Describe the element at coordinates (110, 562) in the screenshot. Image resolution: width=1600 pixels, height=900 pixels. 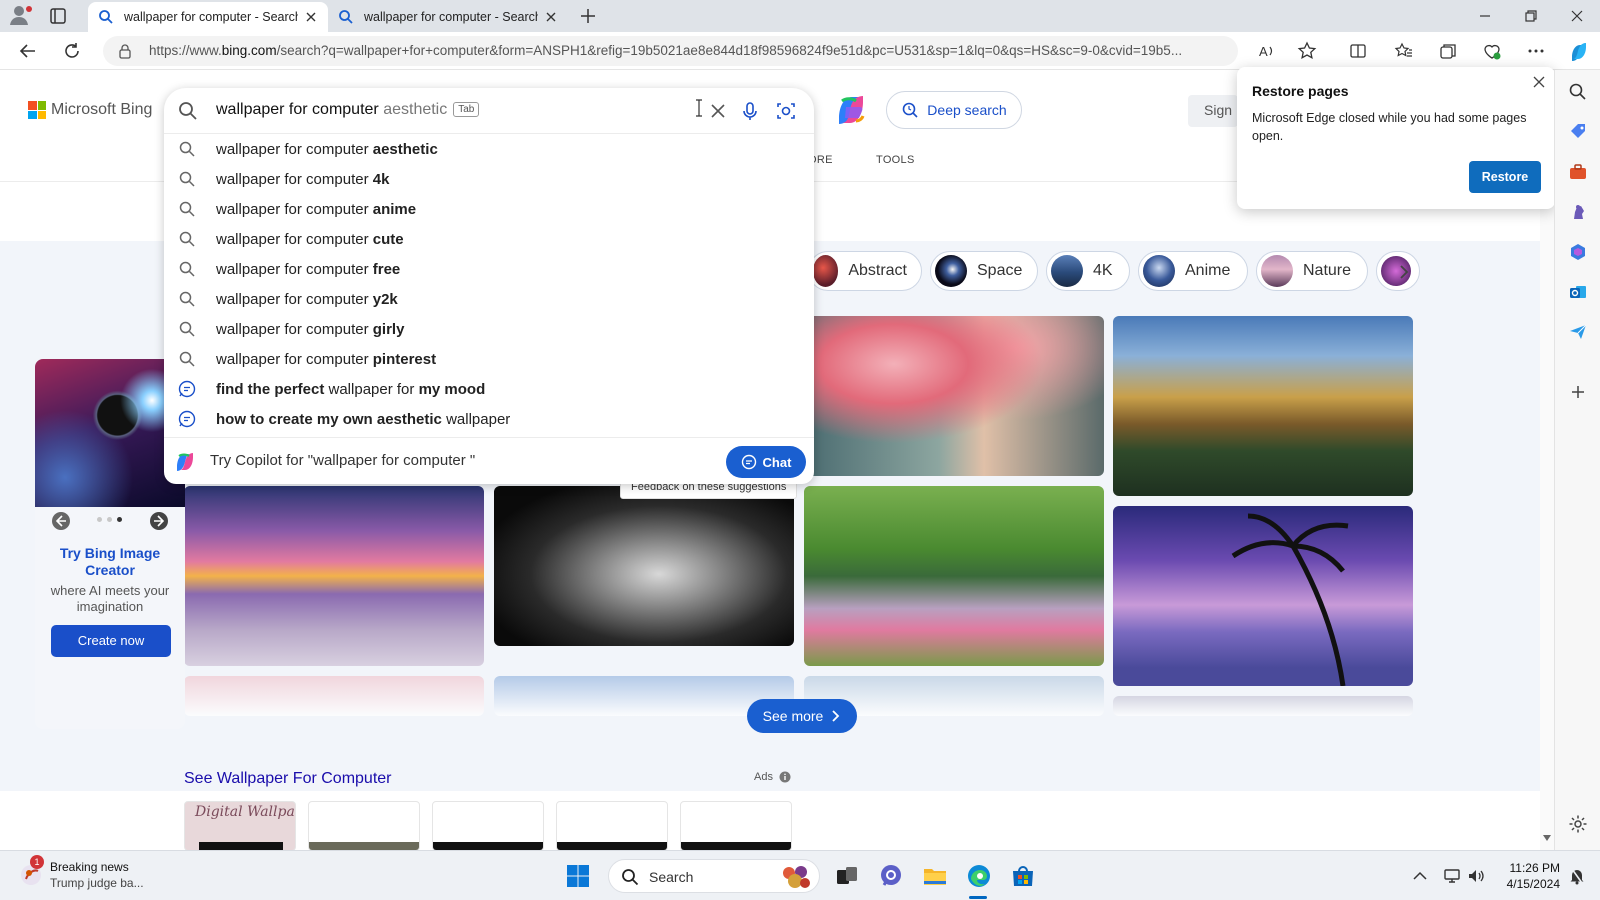
I see `promo-title: Try Bing Image Creator` at that location.